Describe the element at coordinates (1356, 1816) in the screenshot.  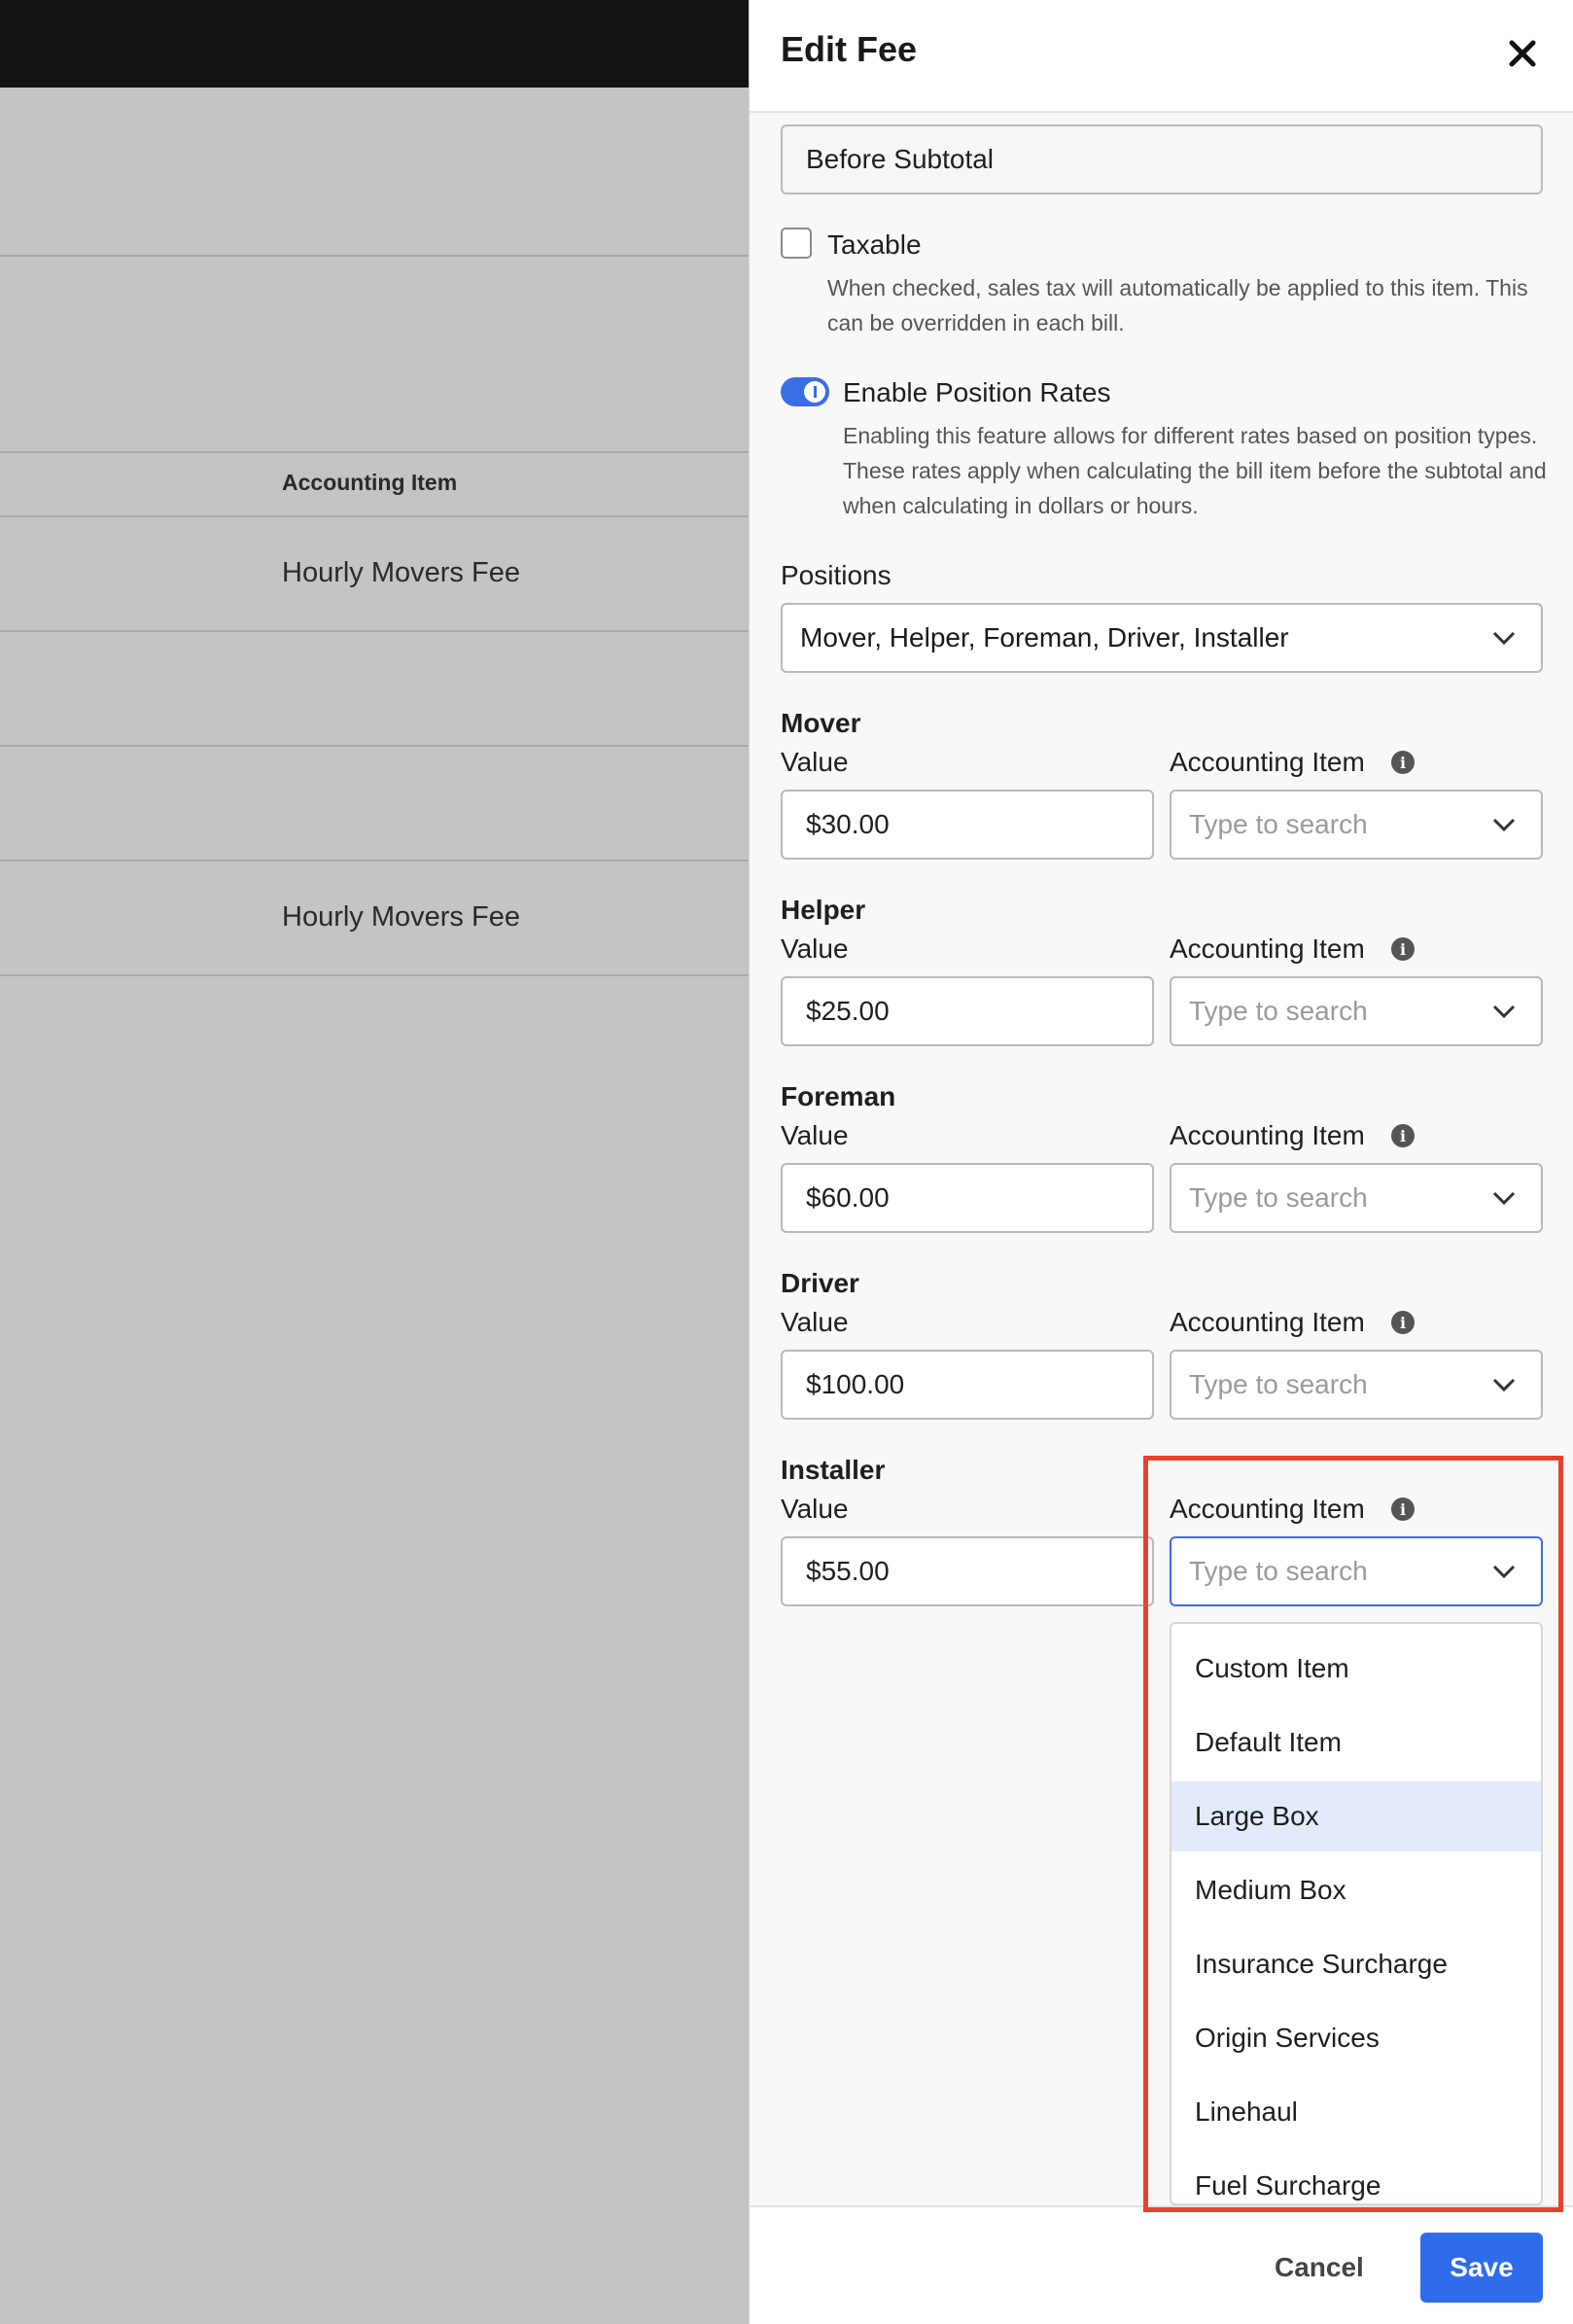
I see `dropdown-option: Large Box` at that location.